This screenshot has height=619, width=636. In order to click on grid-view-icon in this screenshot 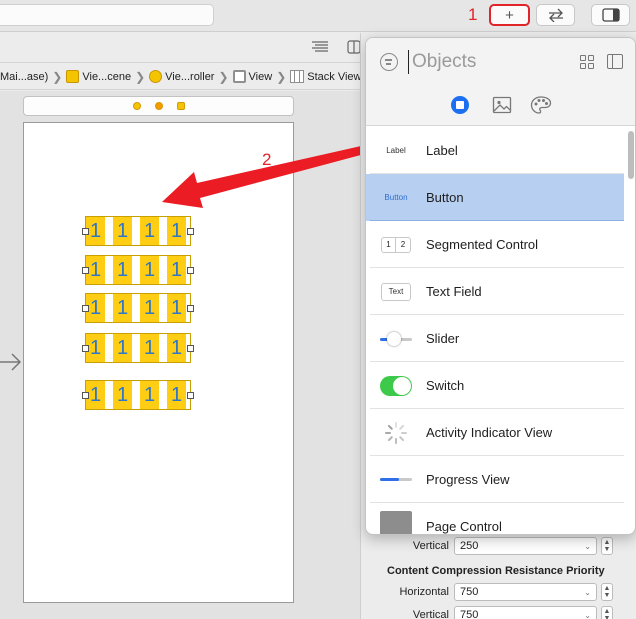, I will do `click(587, 62)`.